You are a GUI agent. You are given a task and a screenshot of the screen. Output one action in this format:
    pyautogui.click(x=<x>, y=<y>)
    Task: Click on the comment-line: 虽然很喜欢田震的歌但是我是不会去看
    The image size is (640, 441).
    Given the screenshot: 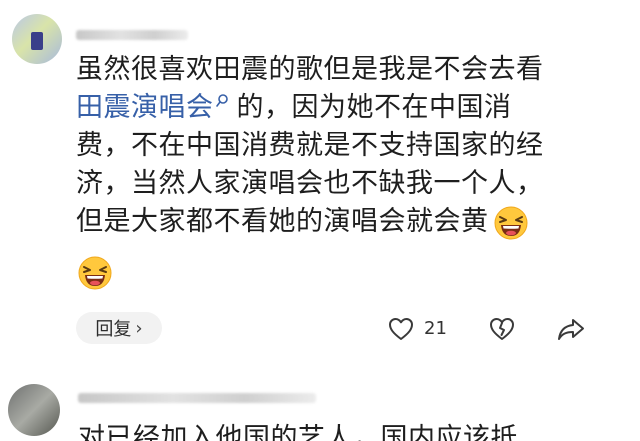 What is the action you would take?
    pyautogui.click(x=310, y=69)
    